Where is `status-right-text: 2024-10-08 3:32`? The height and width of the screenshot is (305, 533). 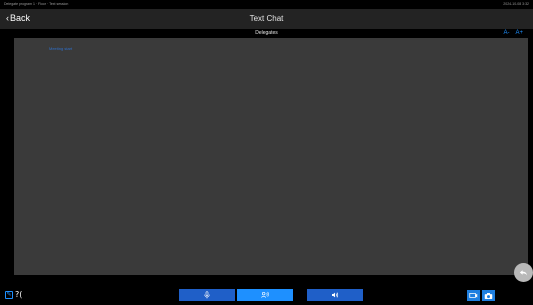 status-right-text: 2024-10-08 3:32 is located at coordinates (516, 4).